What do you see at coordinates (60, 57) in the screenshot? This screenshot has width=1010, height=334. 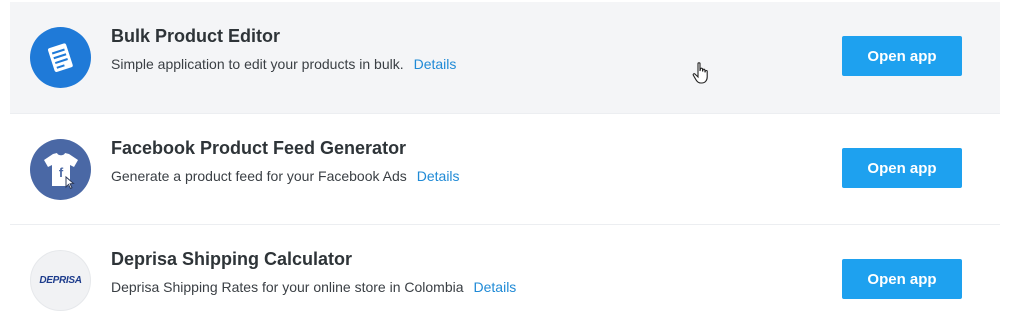 I see `document-list-icon` at bounding box center [60, 57].